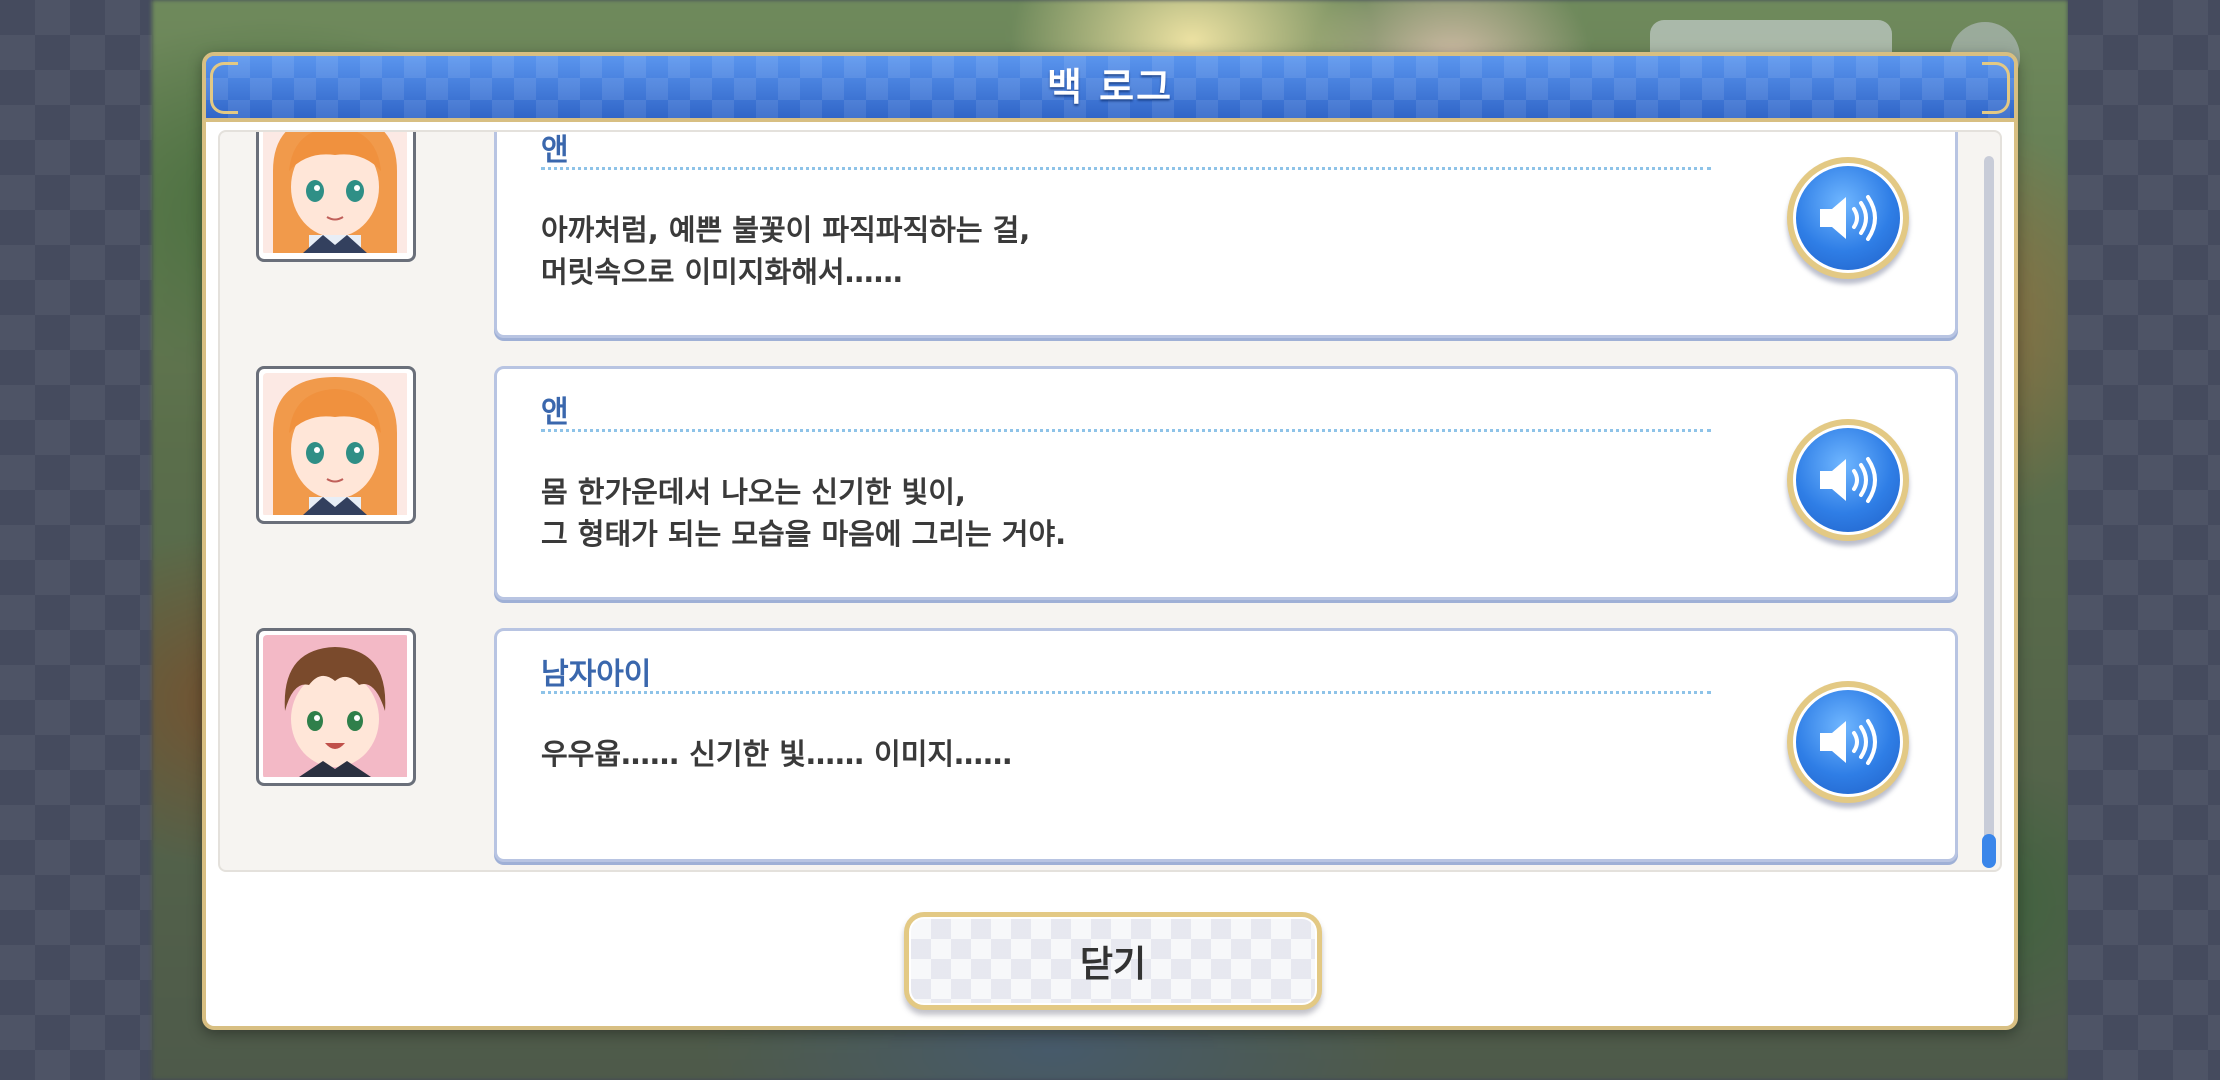 This screenshot has height=1080, width=2220. Describe the element at coordinates (1989, 506) in the screenshot. I see `scrollbar-track` at that location.